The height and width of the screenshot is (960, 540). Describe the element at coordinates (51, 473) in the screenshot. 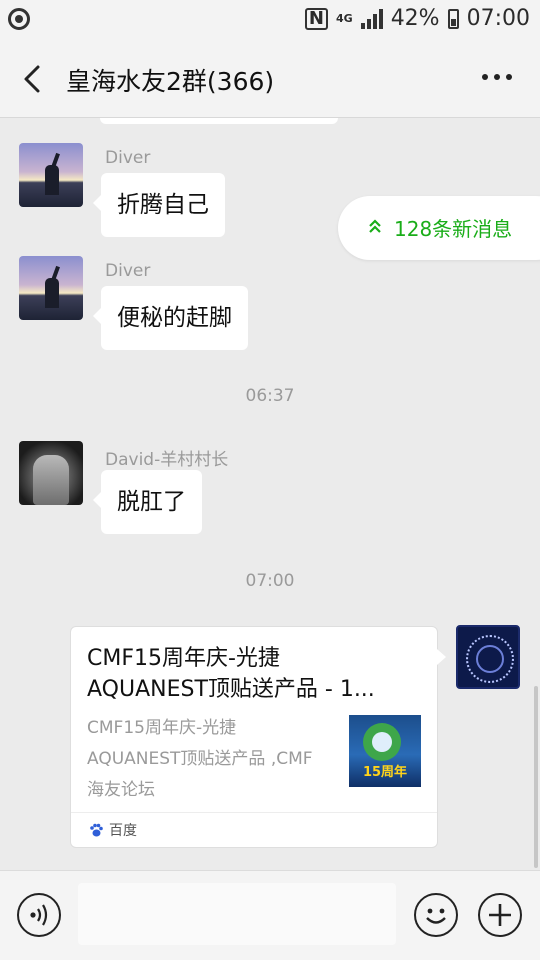

I see `avatar-david` at that location.